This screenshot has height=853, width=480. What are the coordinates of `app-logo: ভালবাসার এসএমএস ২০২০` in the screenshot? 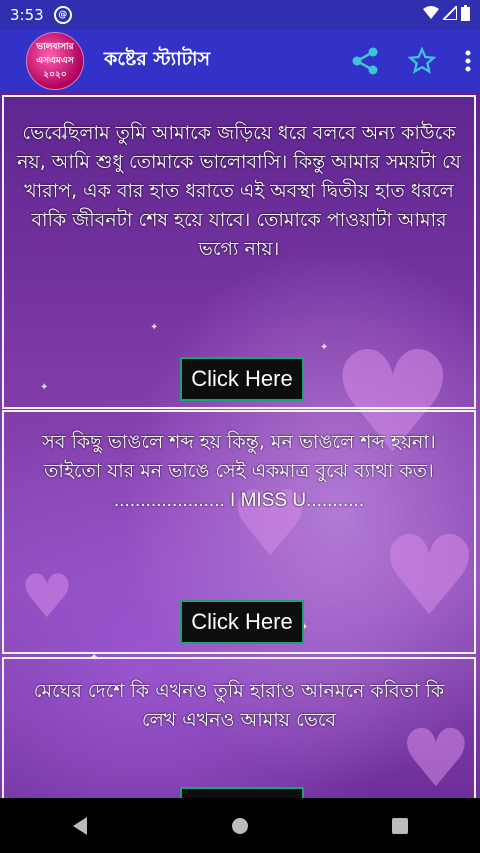 It's located at (55, 60).